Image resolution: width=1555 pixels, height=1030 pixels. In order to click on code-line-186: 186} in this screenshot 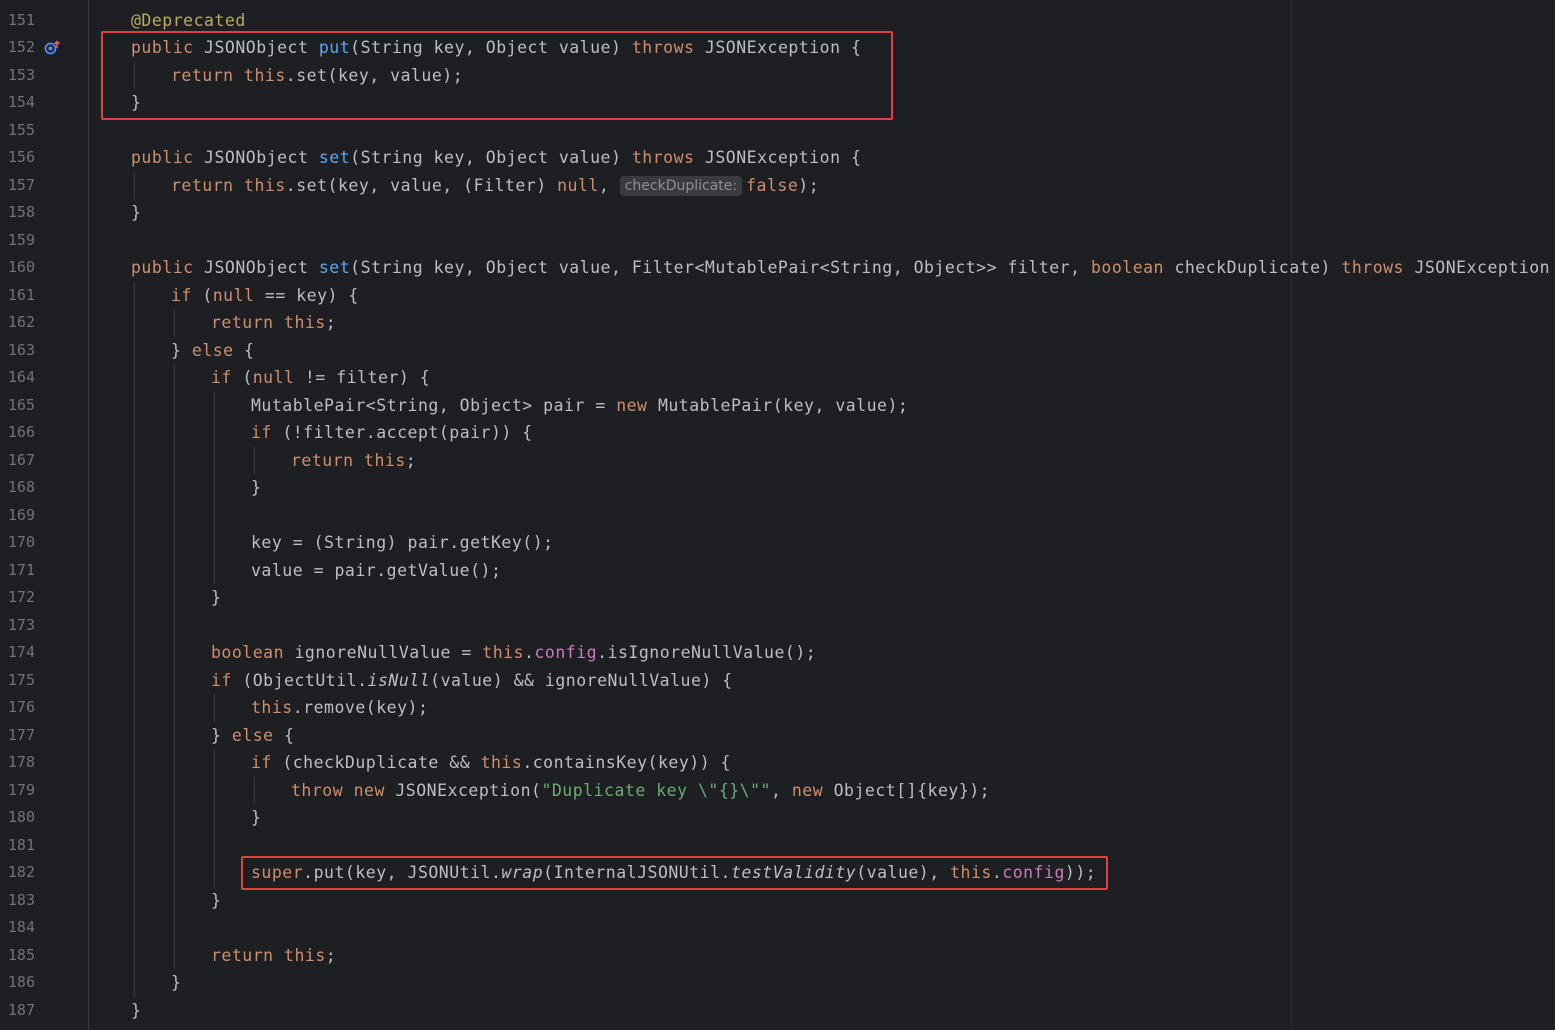, I will do `click(777, 983)`.